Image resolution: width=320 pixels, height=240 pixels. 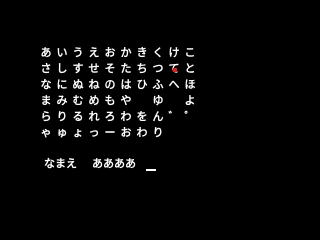 I want to click on kana-key: む, so click(x=78, y=101).